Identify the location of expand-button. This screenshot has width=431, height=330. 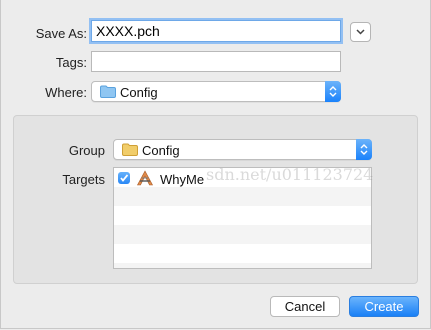
(360, 32).